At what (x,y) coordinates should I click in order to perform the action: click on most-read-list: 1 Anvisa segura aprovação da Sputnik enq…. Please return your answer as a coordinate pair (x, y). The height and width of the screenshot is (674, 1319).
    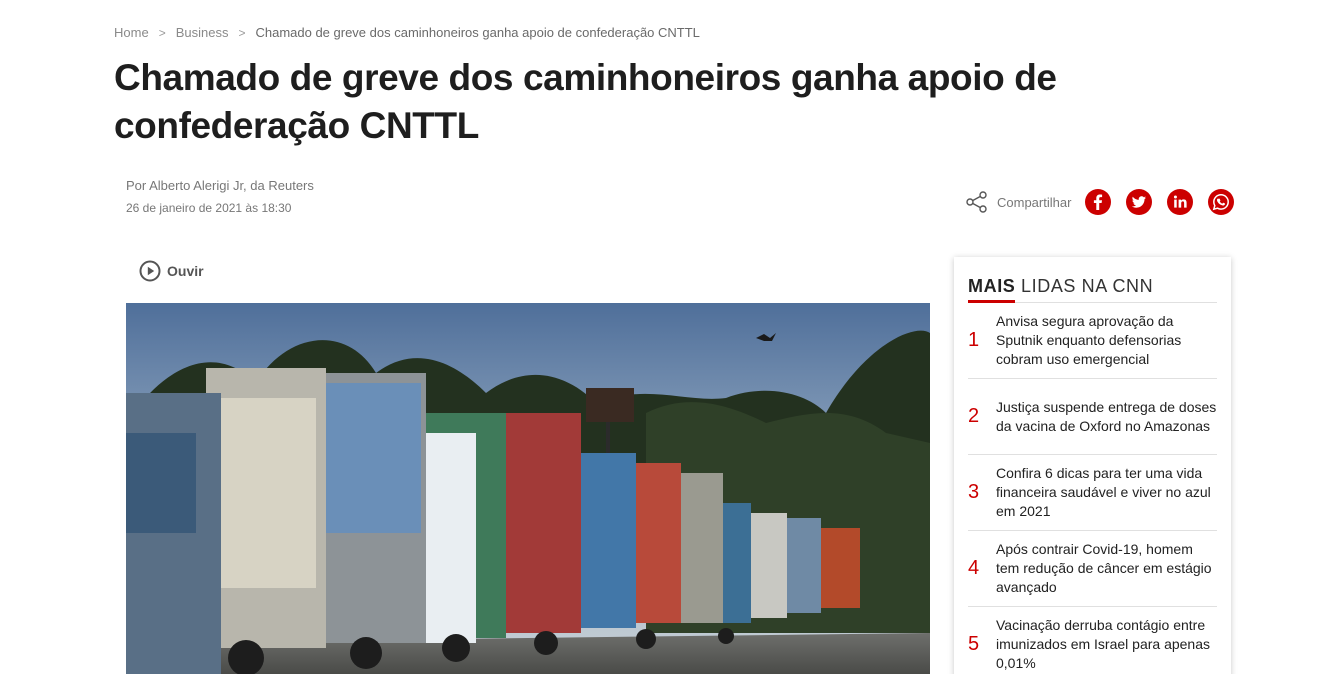
    Looking at the image, I should click on (1092, 488).